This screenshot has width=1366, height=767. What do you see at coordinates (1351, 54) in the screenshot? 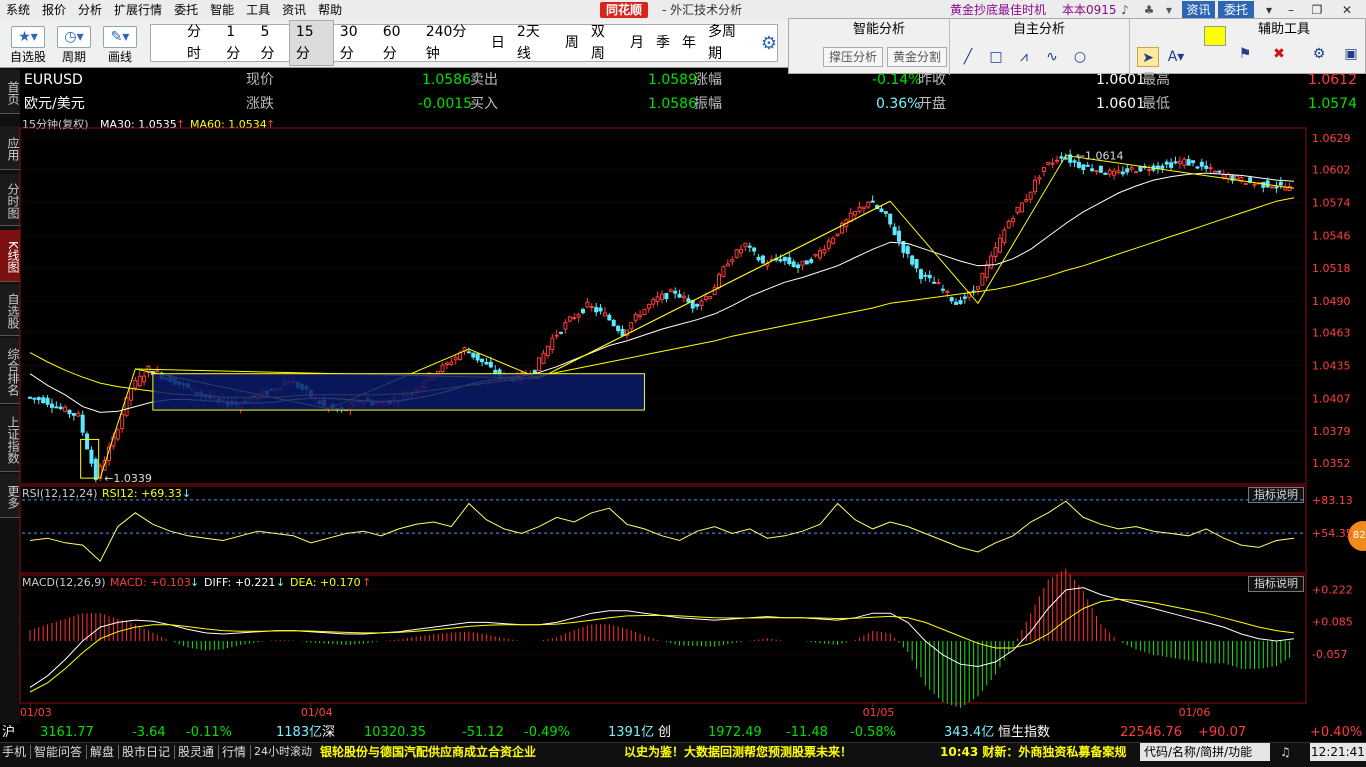
I see `lock-icon: ▣` at bounding box center [1351, 54].